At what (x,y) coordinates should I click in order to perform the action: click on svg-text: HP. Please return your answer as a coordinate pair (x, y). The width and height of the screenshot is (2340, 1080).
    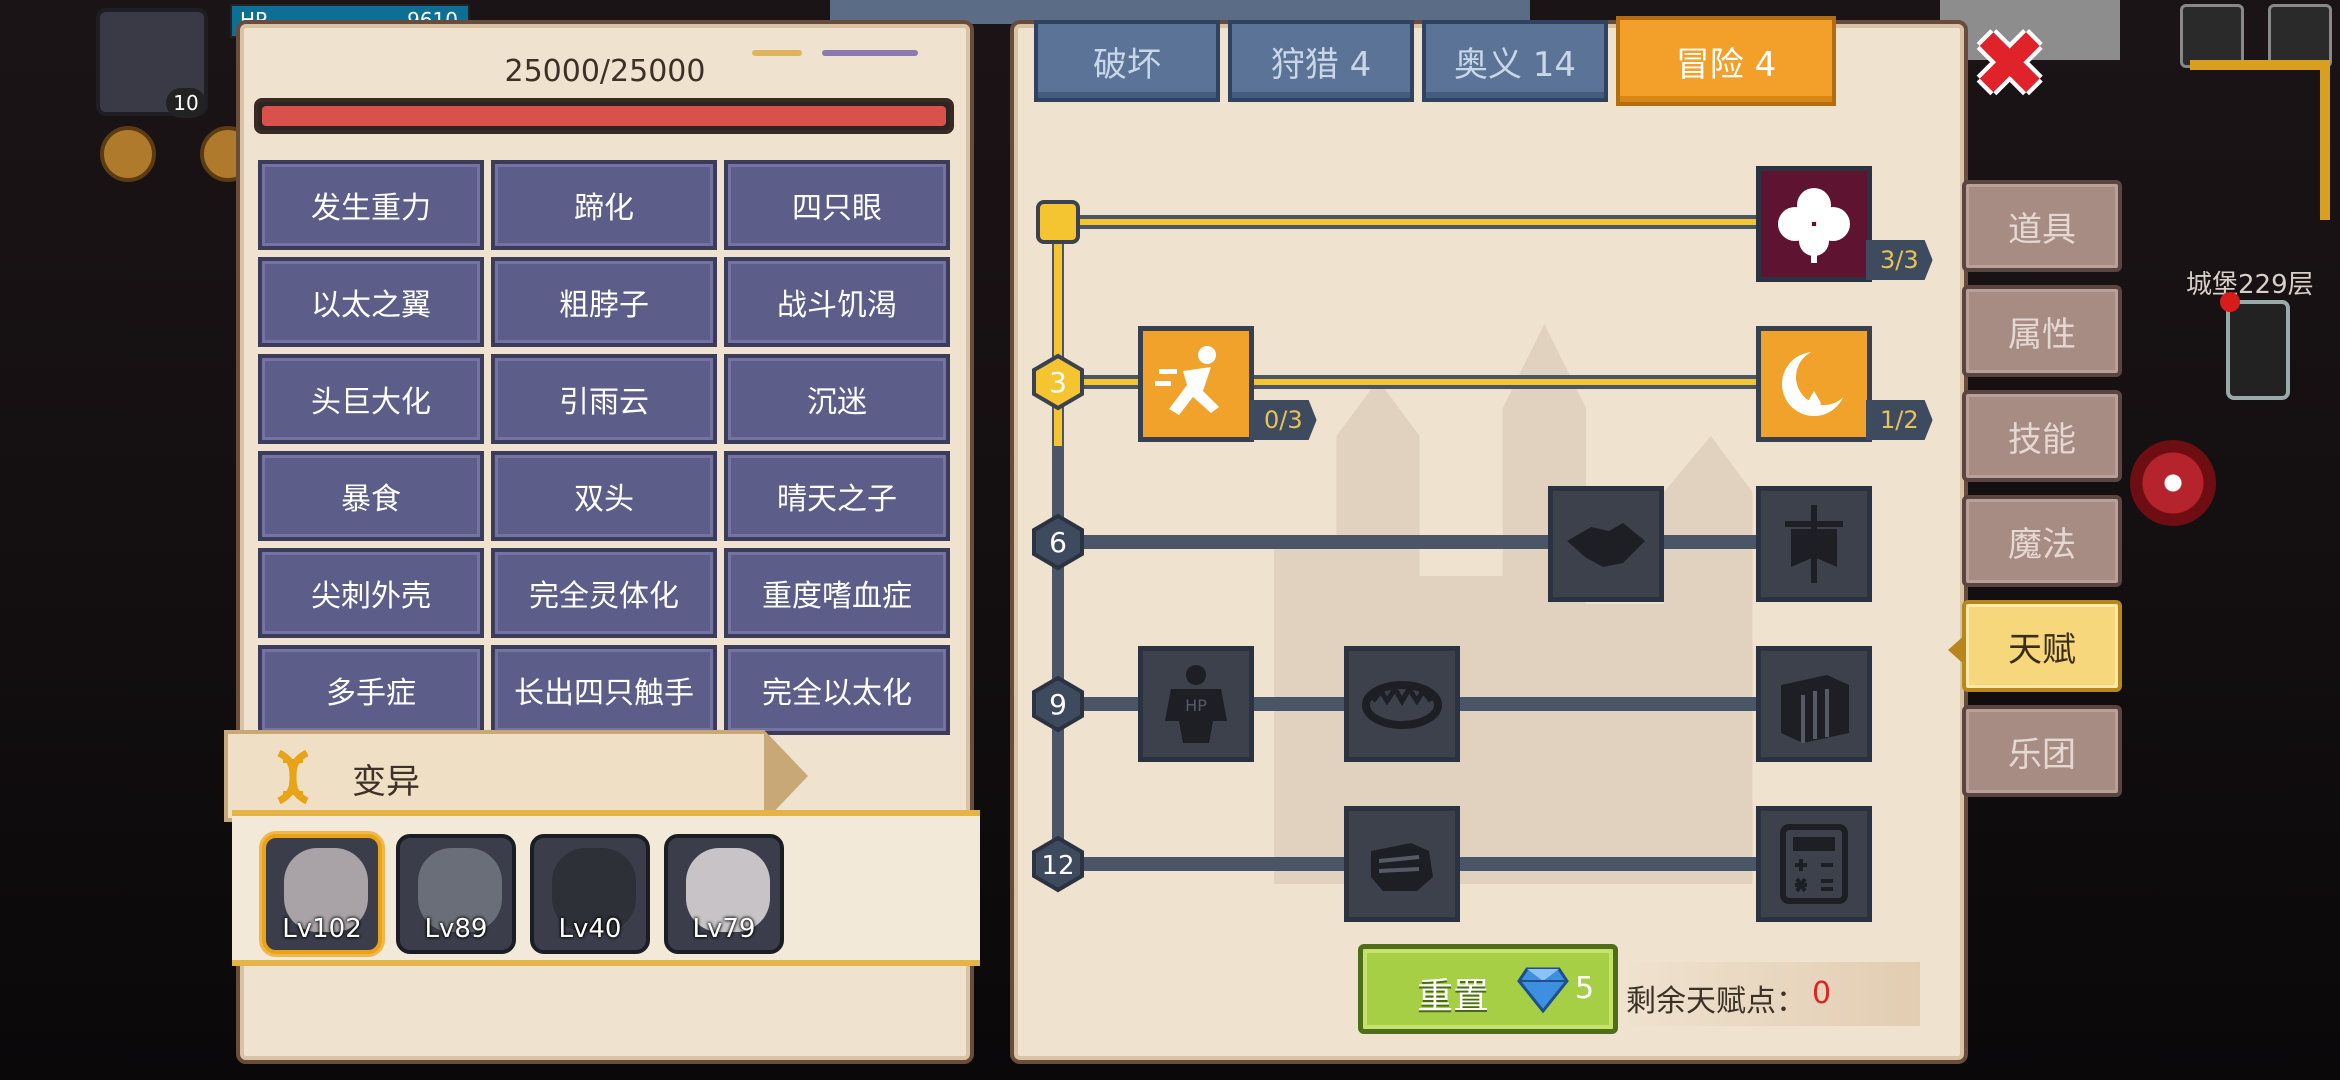
    Looking at the image, I should click on (1196, 705).